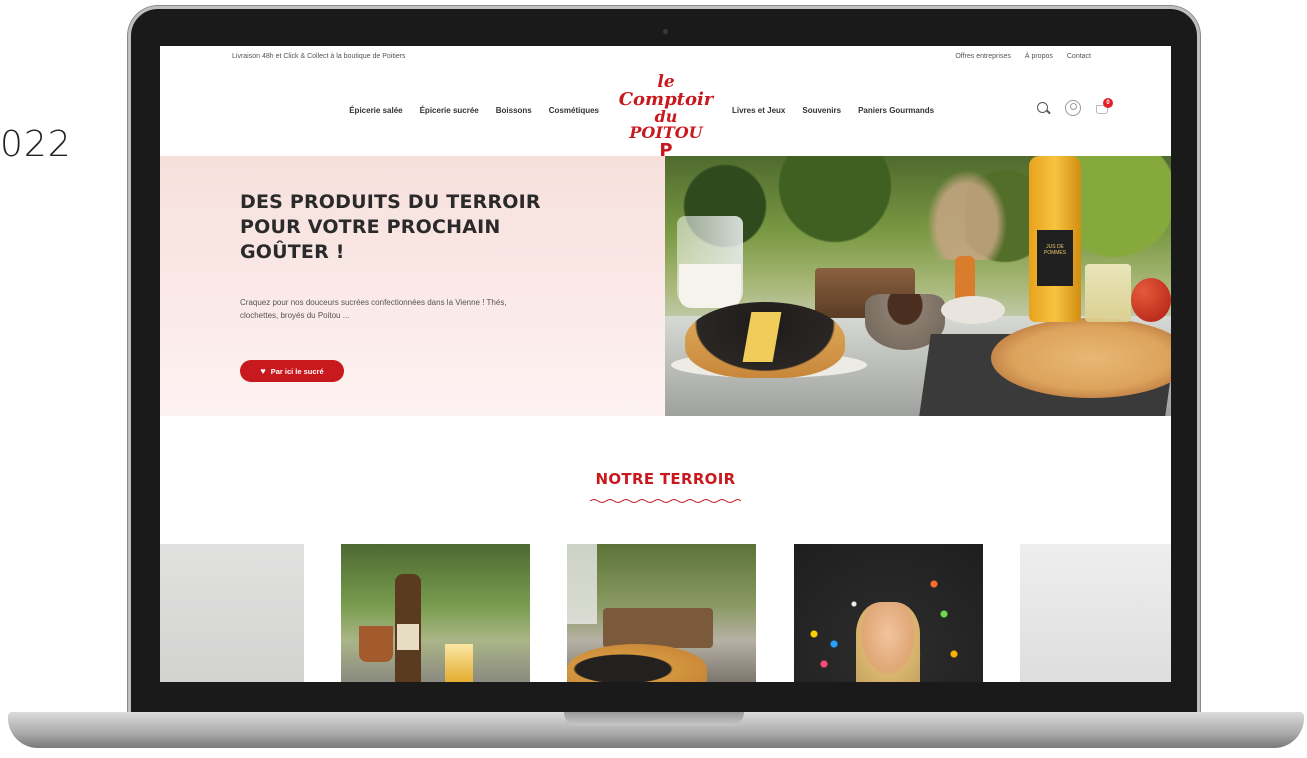 Image resolution: width=1307 pixels, height=758 pixels. I want to click on carousel-card-beer, so click(435, 613).